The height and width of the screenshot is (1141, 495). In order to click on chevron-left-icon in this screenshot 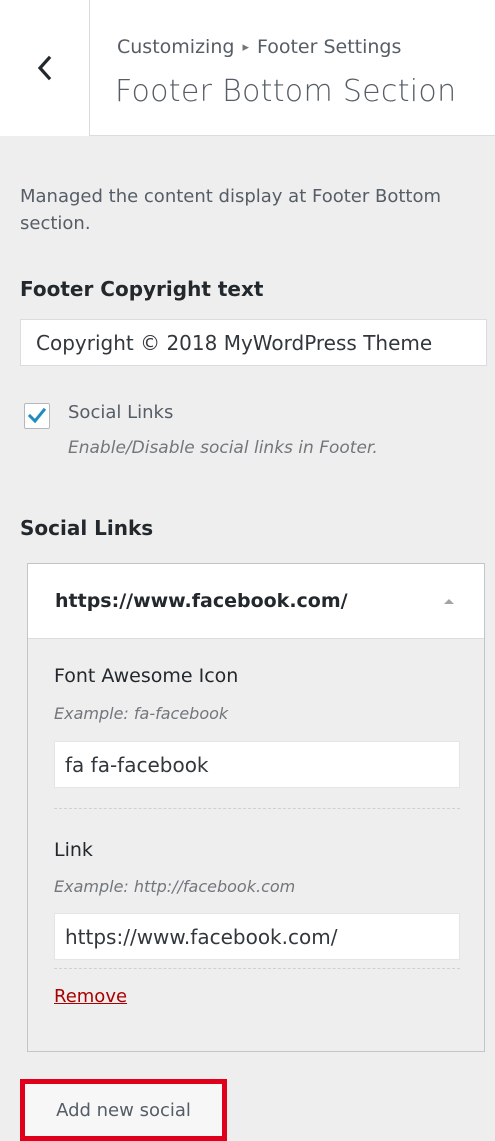, I will do `click(44, 68)`.